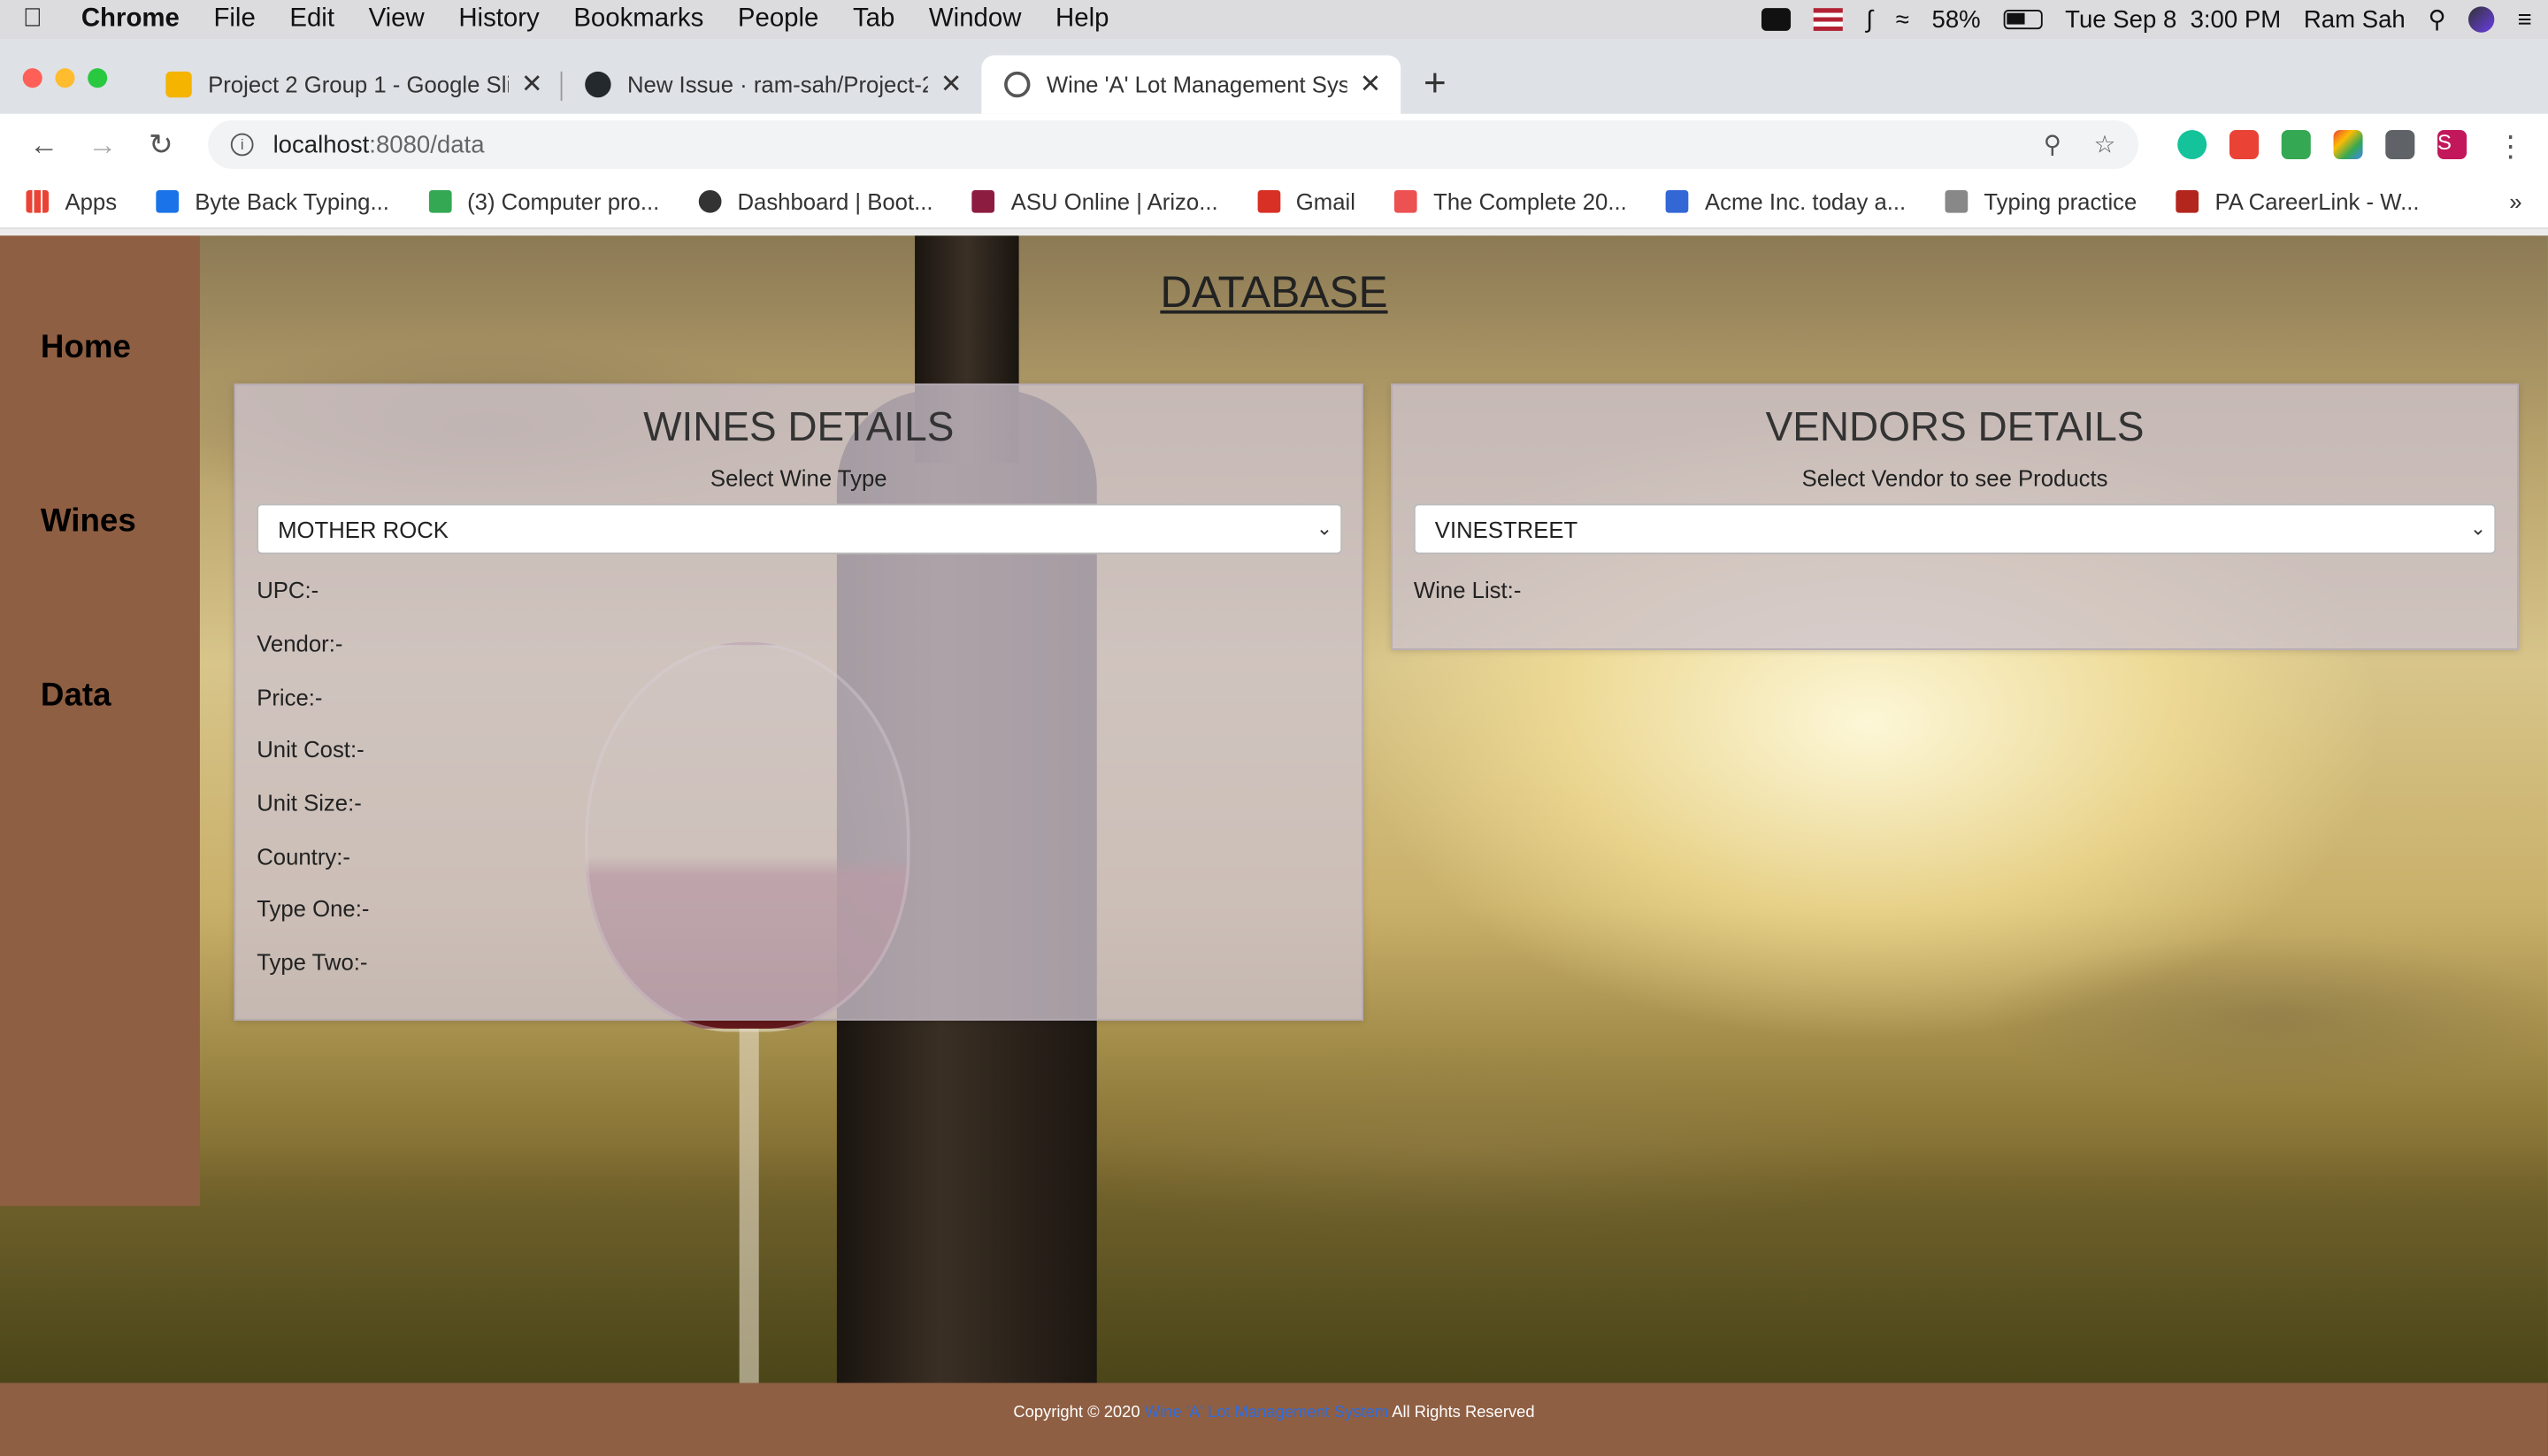 The height and width of the screenshot is (1456, 2548). What do you see at coordinates (873, 19) in the screenshot?
I see `menu-tab: Tab` at bounding box center [873, 19].